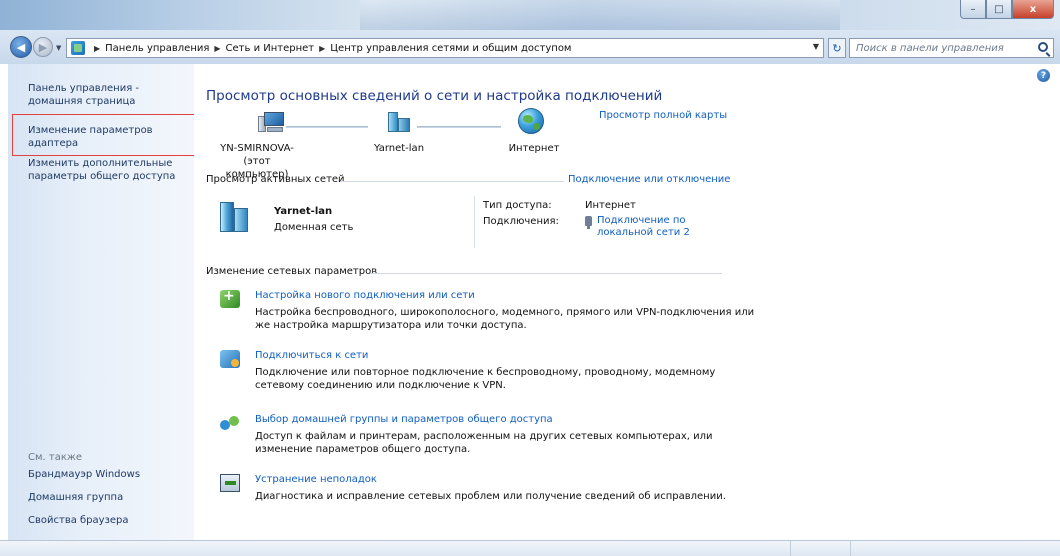 This screenshot has width=1060, height=556. Describe the element at coordinates (157, 48) in the screenshot. I see `breadcrumb-control-panel: Панель управления` at that location.